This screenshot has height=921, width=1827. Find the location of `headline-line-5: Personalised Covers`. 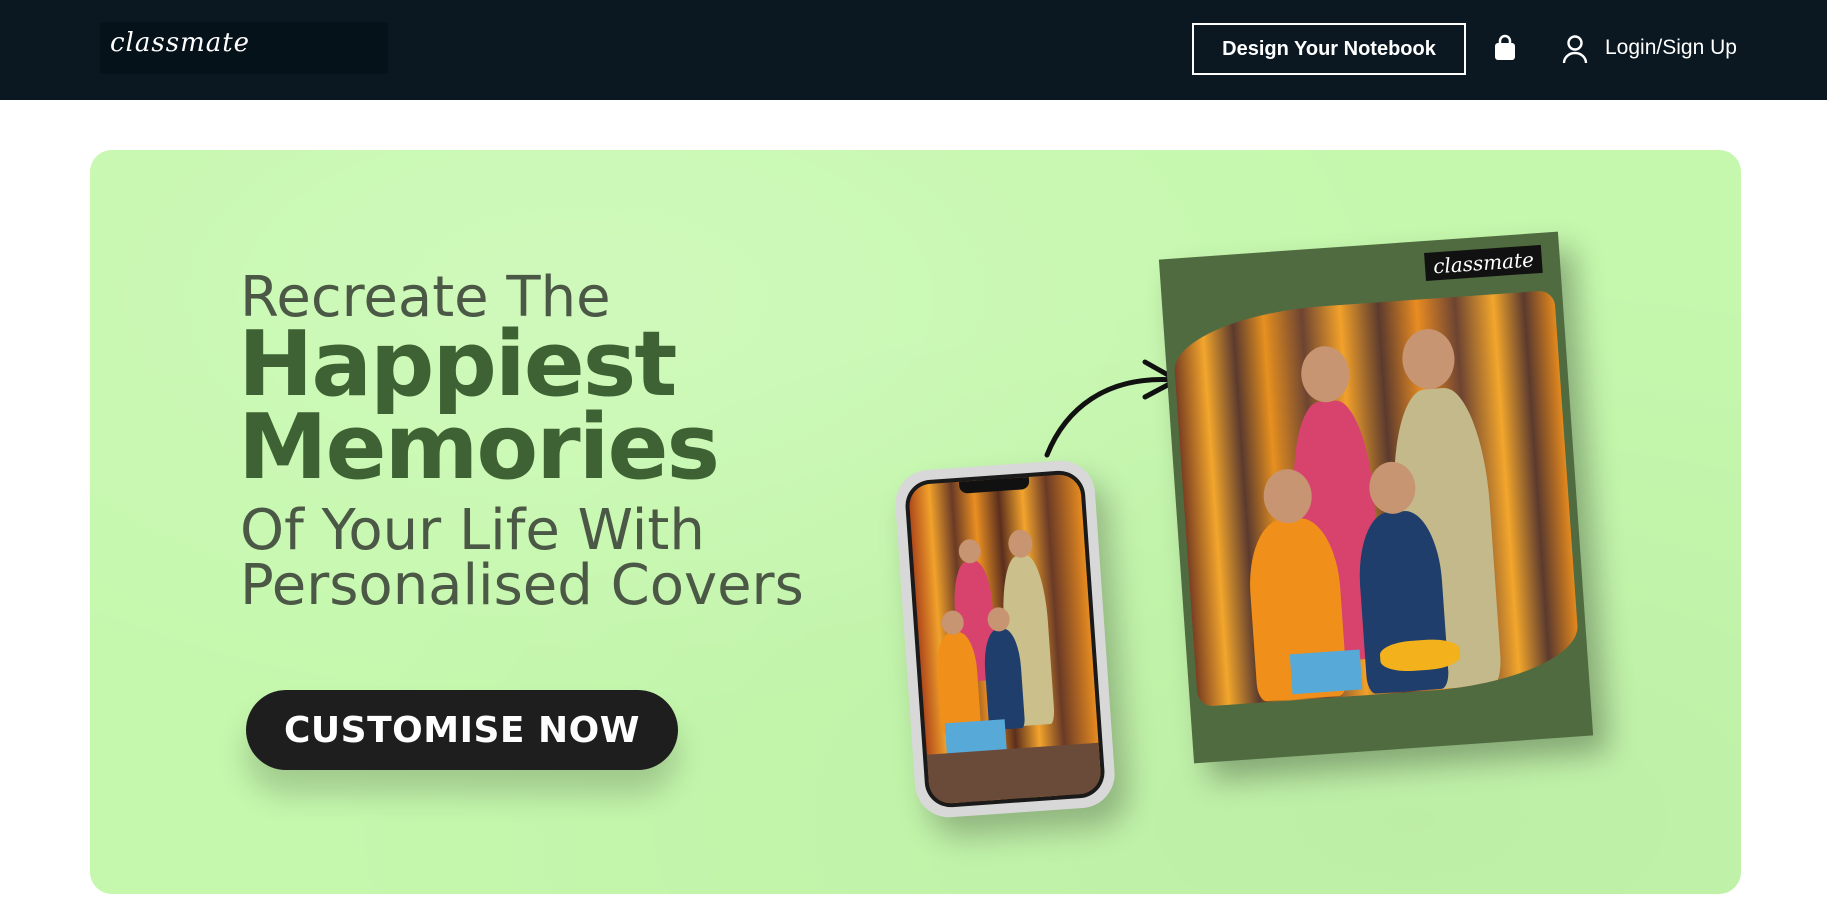

headline-line-5: Personalised Covers is located at coordinates (522, 585).